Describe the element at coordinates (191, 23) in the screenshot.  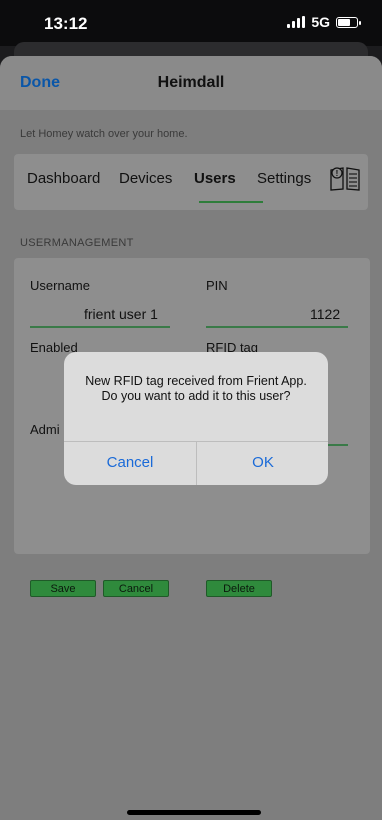
I see `status-bar: 13:12 5G` at that location.